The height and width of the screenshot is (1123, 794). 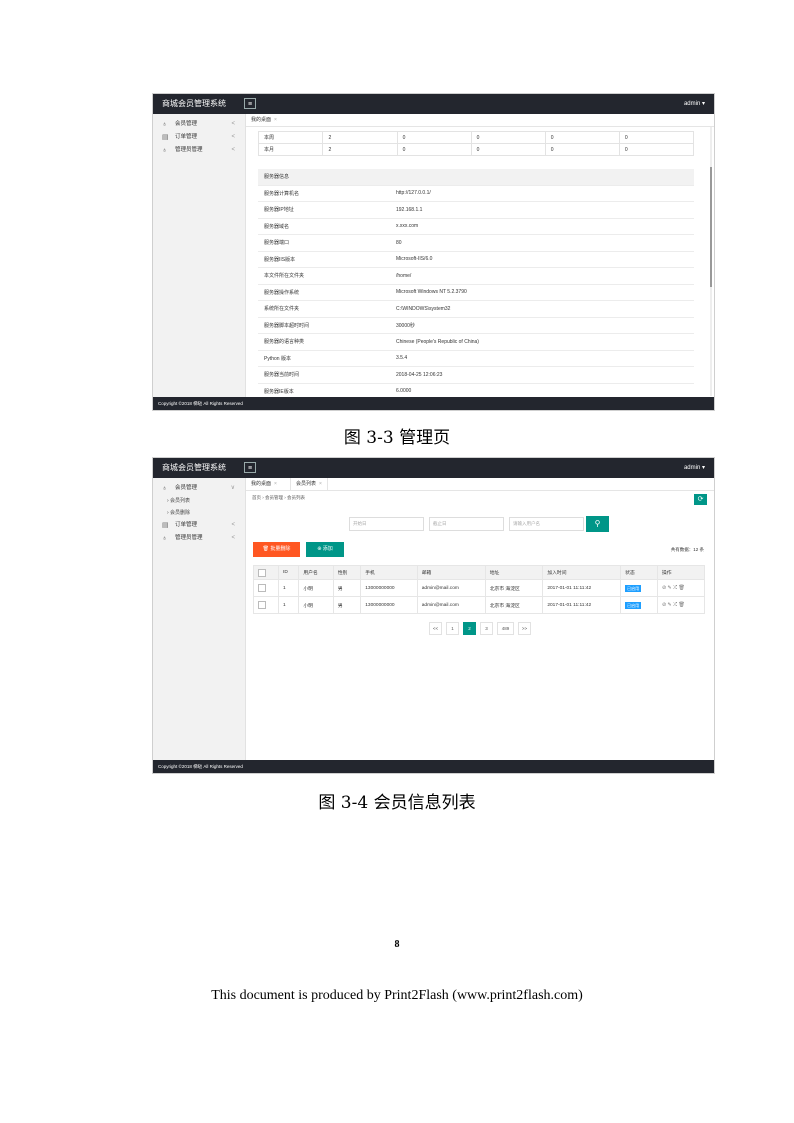 I want to click on server-info-key: 系统所在文件夹, so click(x=324, y=309).